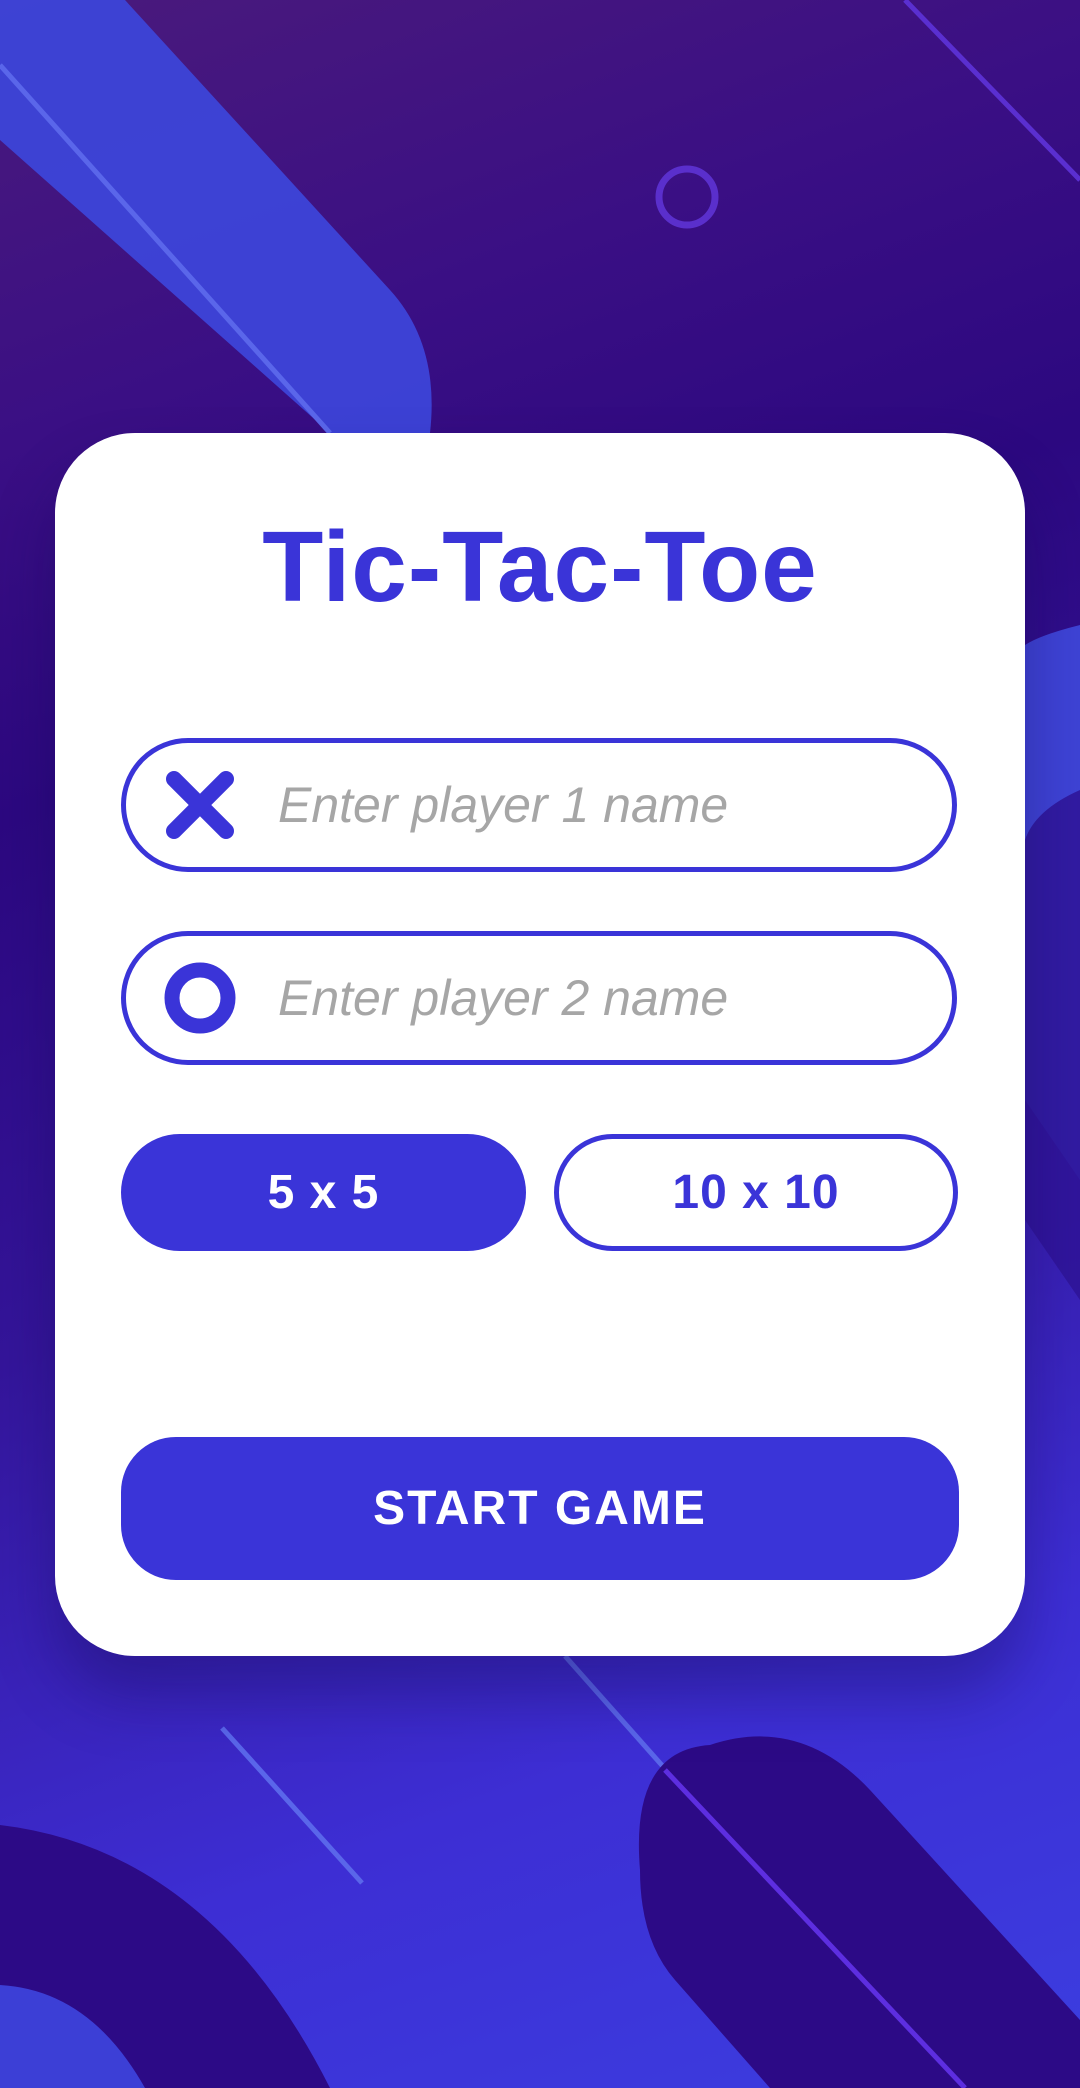 Image resolution: width=1080 pixels, height=2088 pixels. Describe the element at coordinates (200, 805) in the screenshot. I see `x-icon` at that location.